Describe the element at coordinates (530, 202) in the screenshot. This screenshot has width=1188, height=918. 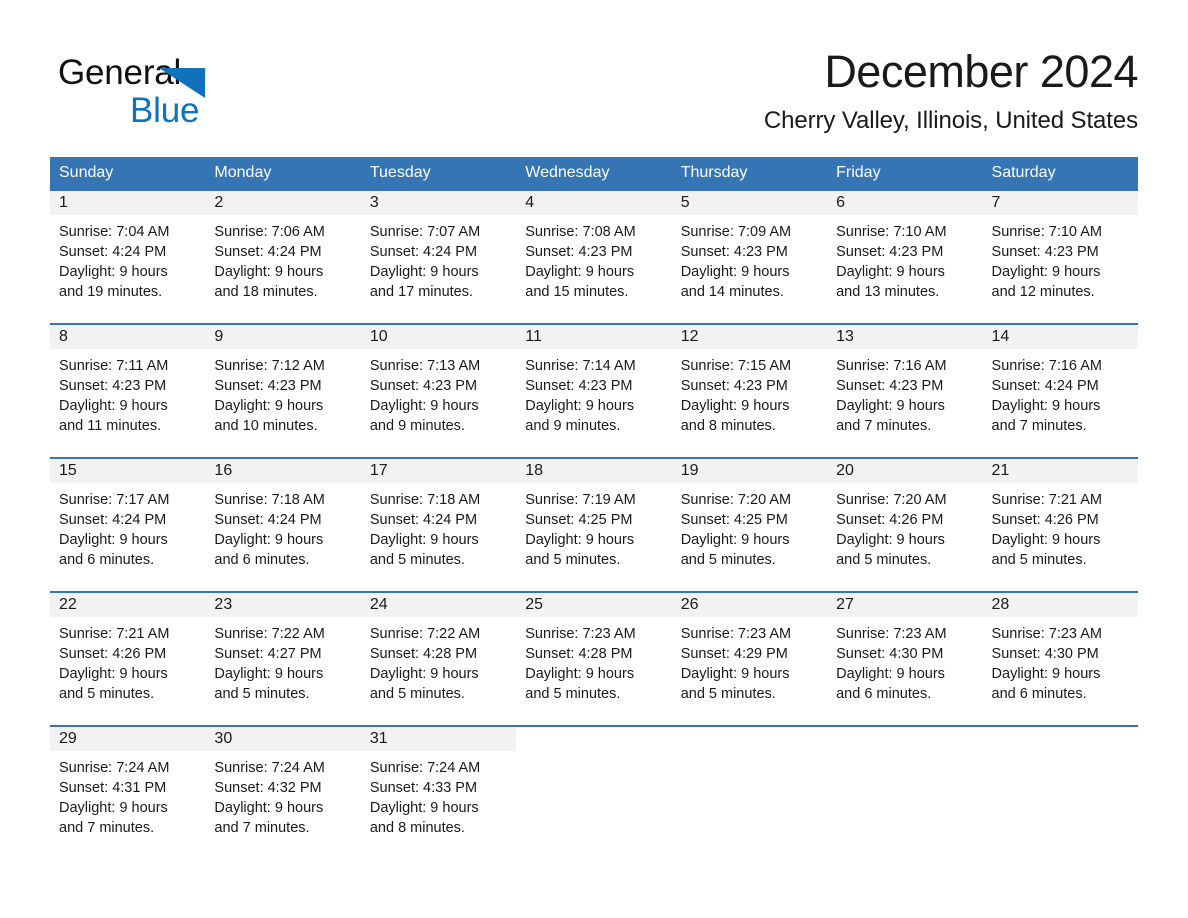
I see `day-number: 4` at that location.